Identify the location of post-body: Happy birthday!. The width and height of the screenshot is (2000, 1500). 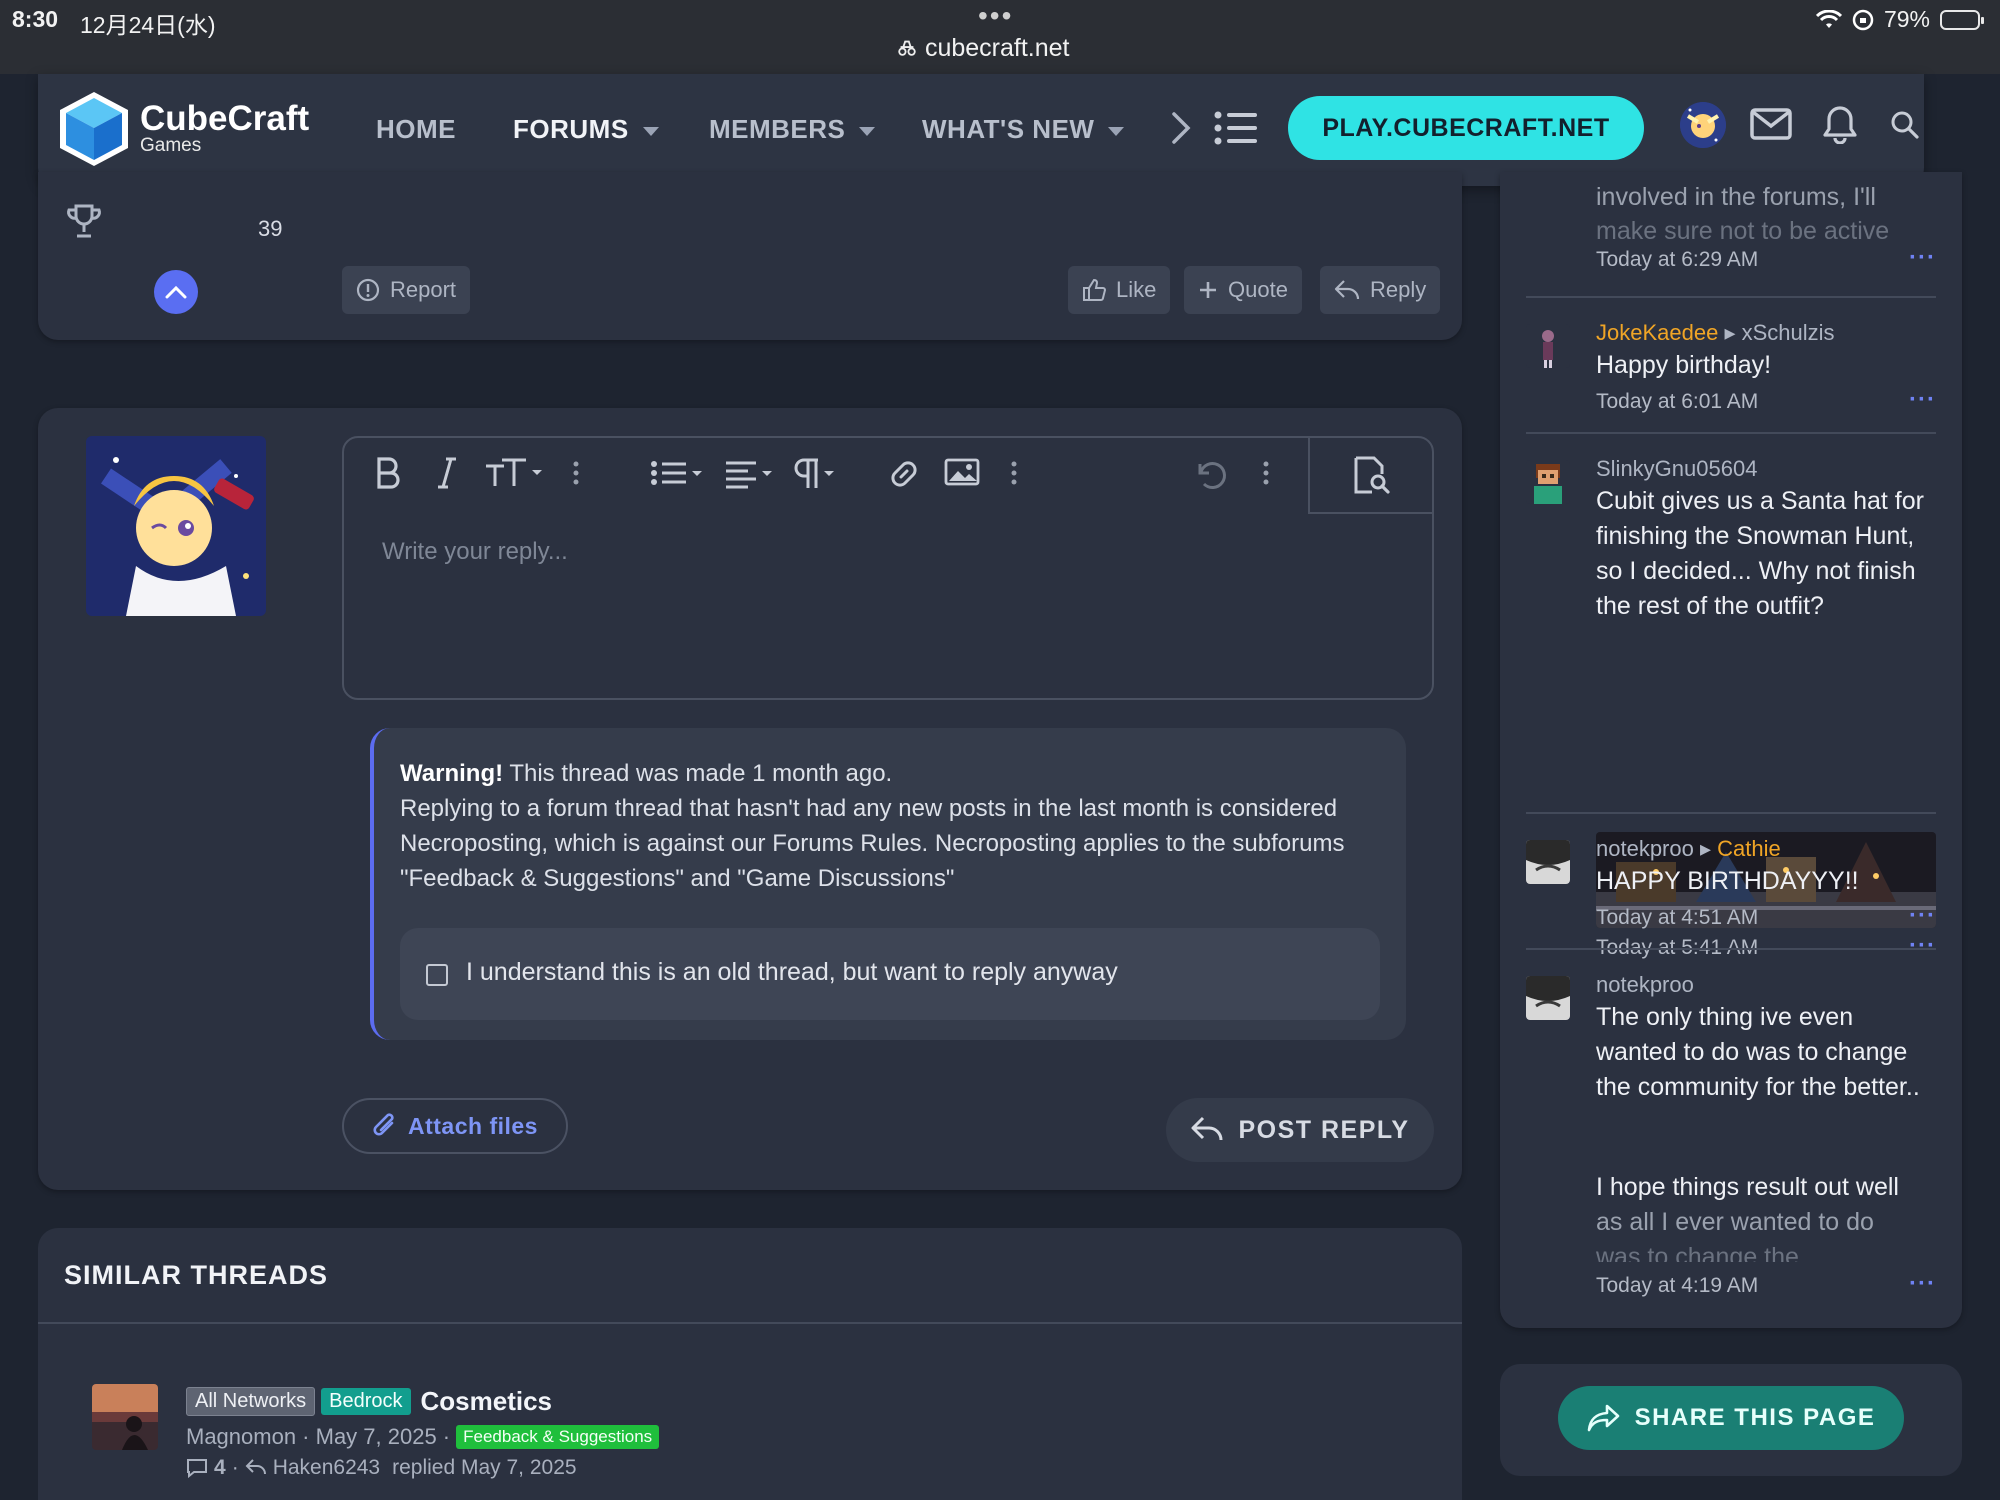
(1684, 365).